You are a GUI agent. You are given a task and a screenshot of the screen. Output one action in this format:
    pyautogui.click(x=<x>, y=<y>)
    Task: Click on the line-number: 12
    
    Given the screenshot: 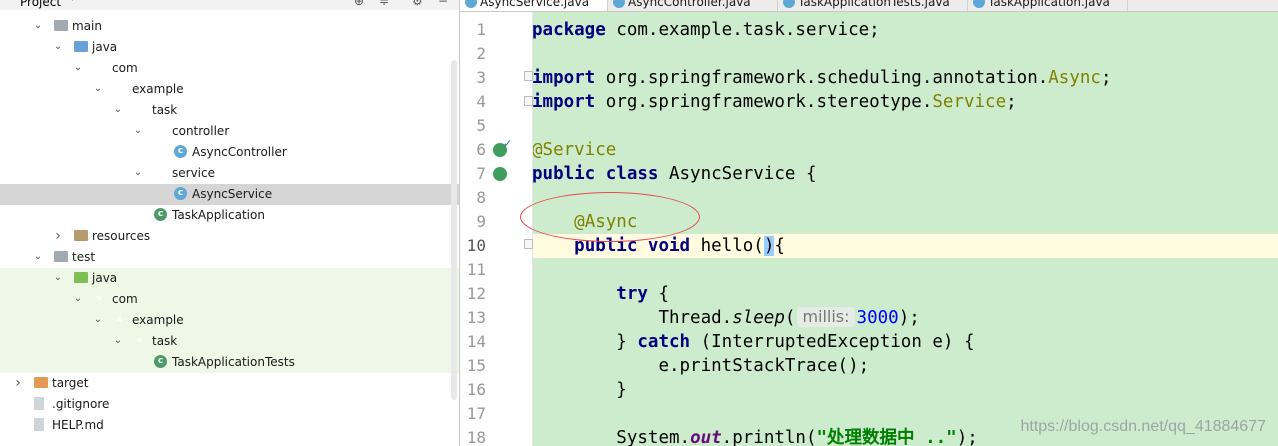 What is the action you would take?
    pyautogui.click(x=476, y=293)
    